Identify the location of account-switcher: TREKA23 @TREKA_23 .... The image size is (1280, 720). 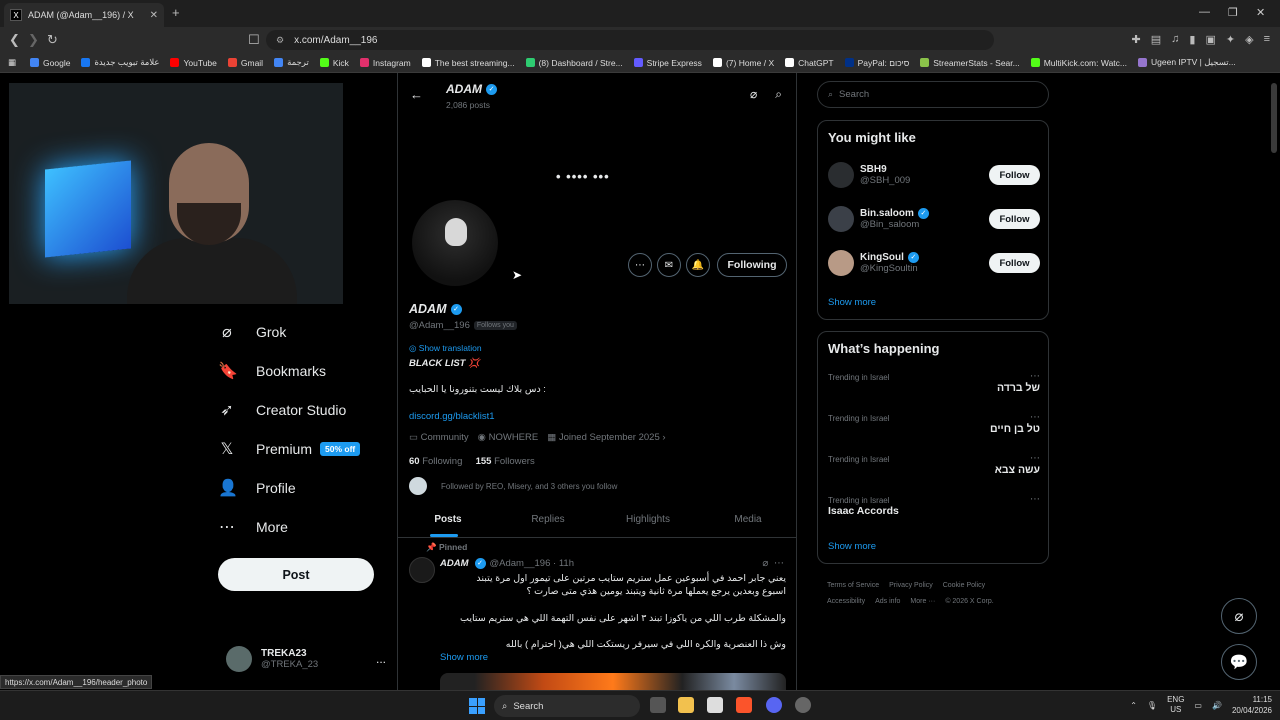
(306, 659).